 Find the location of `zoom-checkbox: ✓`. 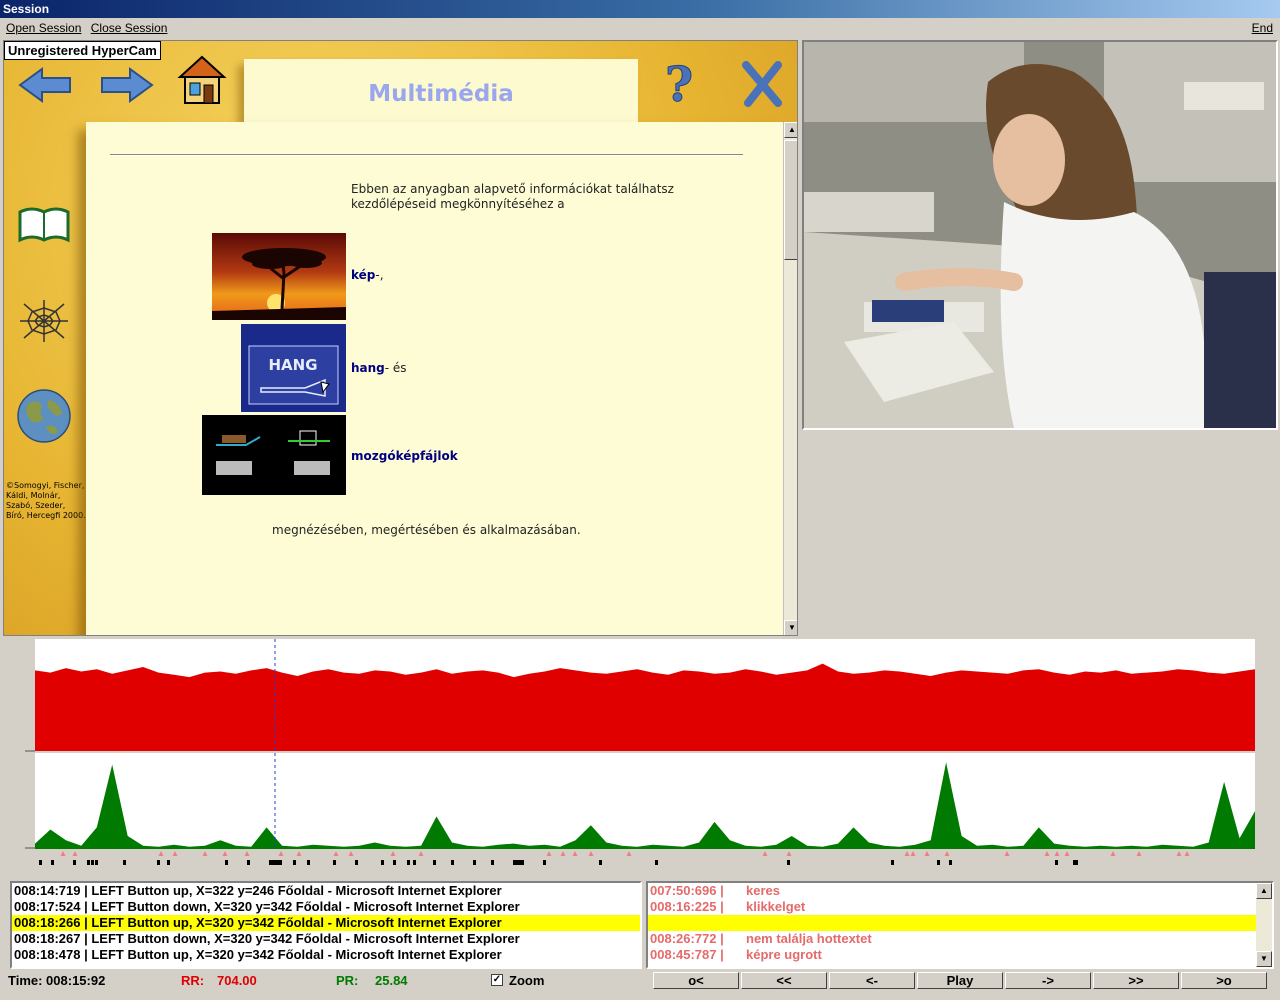

zoom-checkbox: ✓ is located at coordinates (497, 980).